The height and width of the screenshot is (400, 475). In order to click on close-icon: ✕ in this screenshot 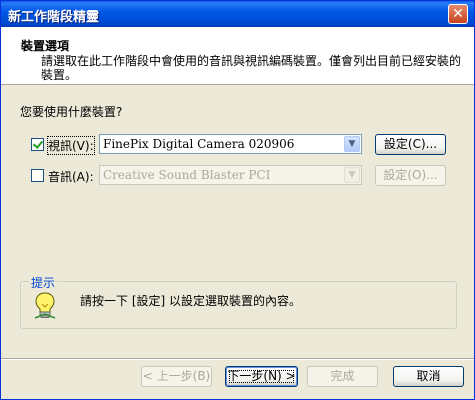, I will do `click(458, 14)`.